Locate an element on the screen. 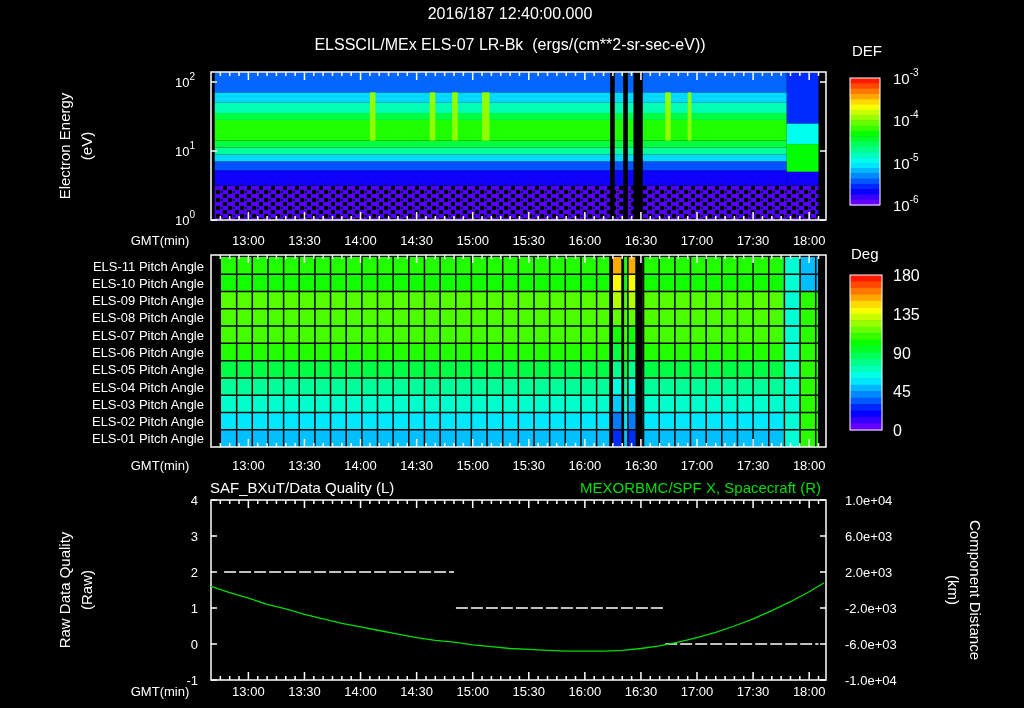  colorbar-tick-label: 10$^{-6}$ is located at coordinates (906, 204).